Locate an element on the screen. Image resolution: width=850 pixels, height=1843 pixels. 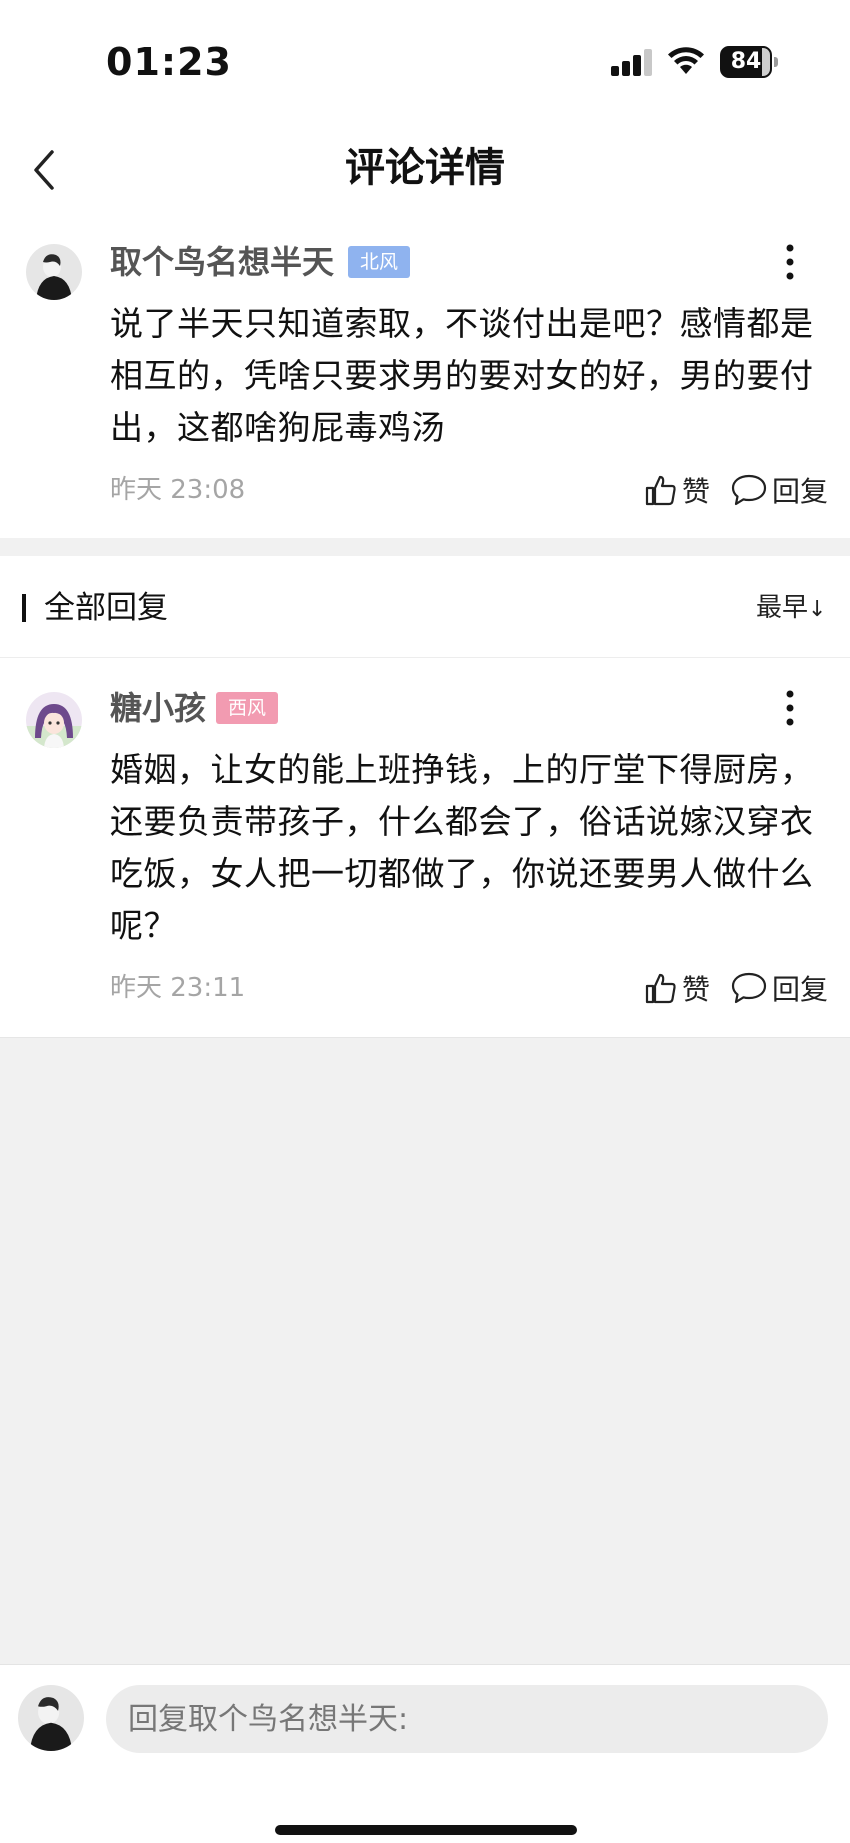
username: 糖小孩 is located at coordinates (158, 708).